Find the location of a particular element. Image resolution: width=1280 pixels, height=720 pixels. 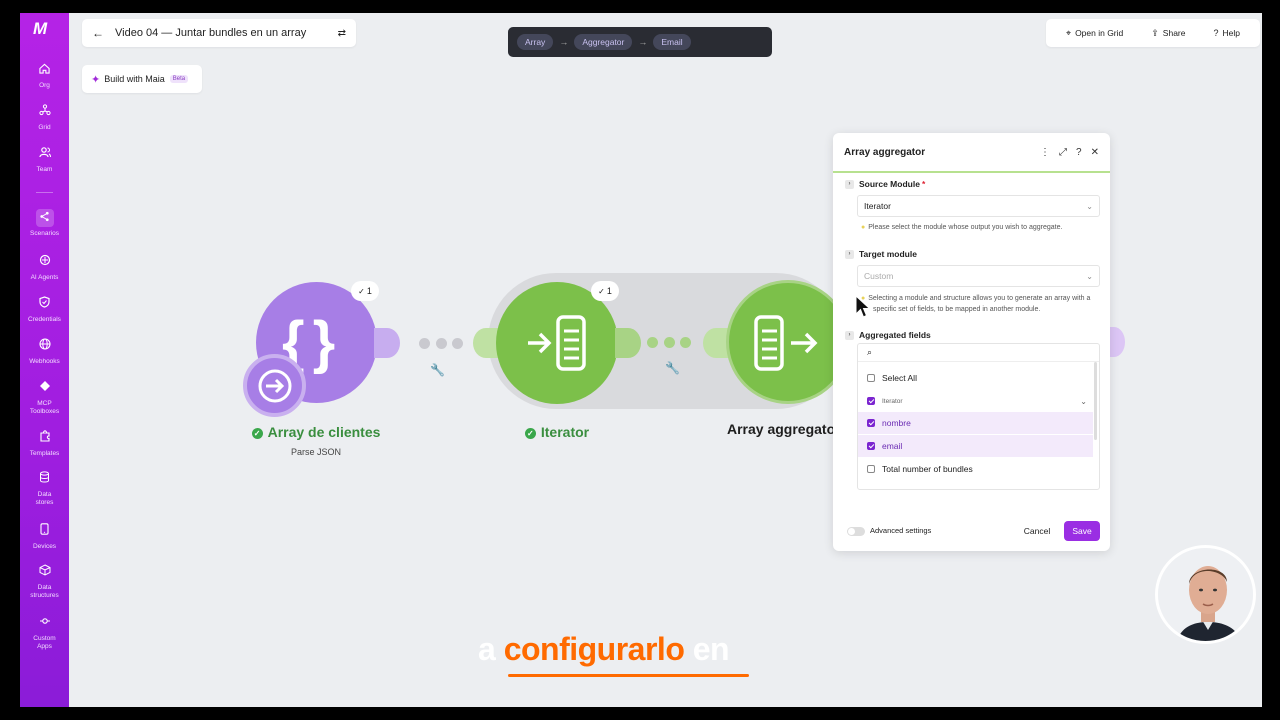

fields-scrollbar is located at coordinates (1095, 401).